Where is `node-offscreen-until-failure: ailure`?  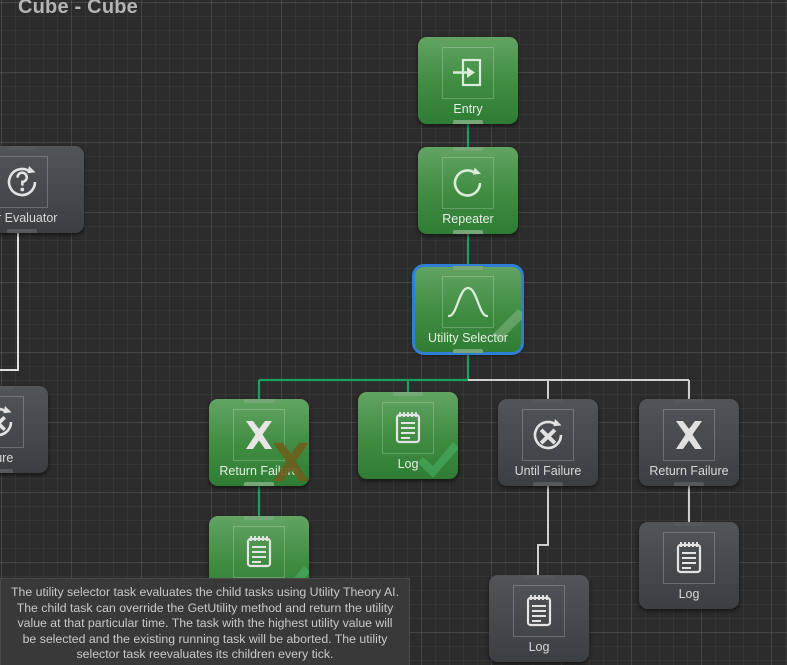 node-offscreen-until-failure: ailure is located at coordinates (24, 429).